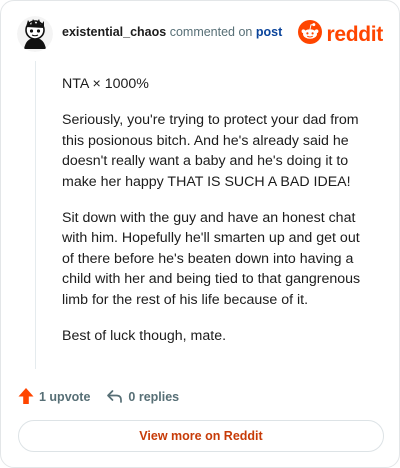 The width and height of the screenshot is (400, 468). I want to click on comment-paragraph: Best of luck though, mate., so click(144, 335).